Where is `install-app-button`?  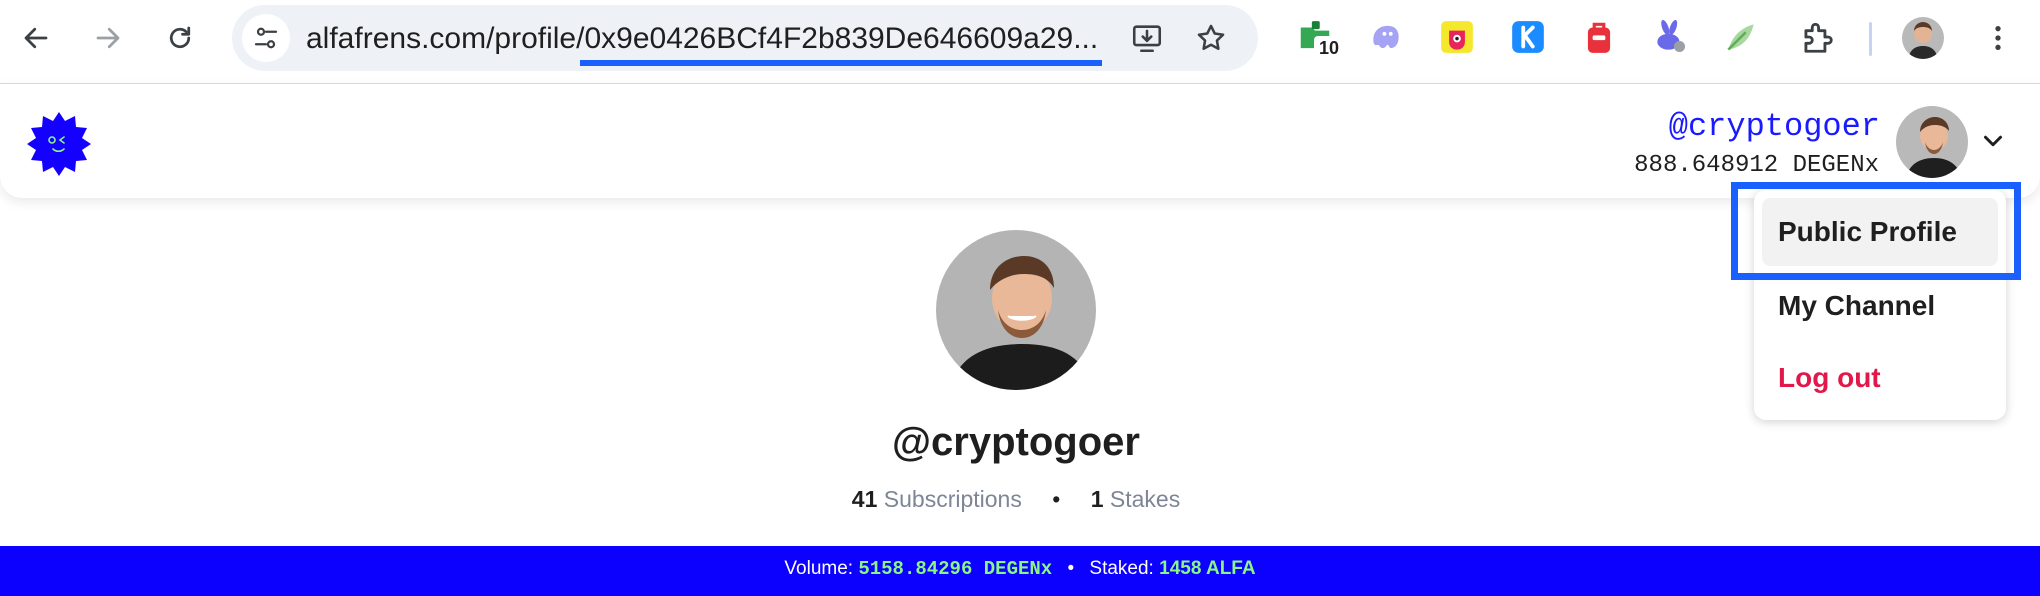
install-app-button is located at coordinates (1147, 38).